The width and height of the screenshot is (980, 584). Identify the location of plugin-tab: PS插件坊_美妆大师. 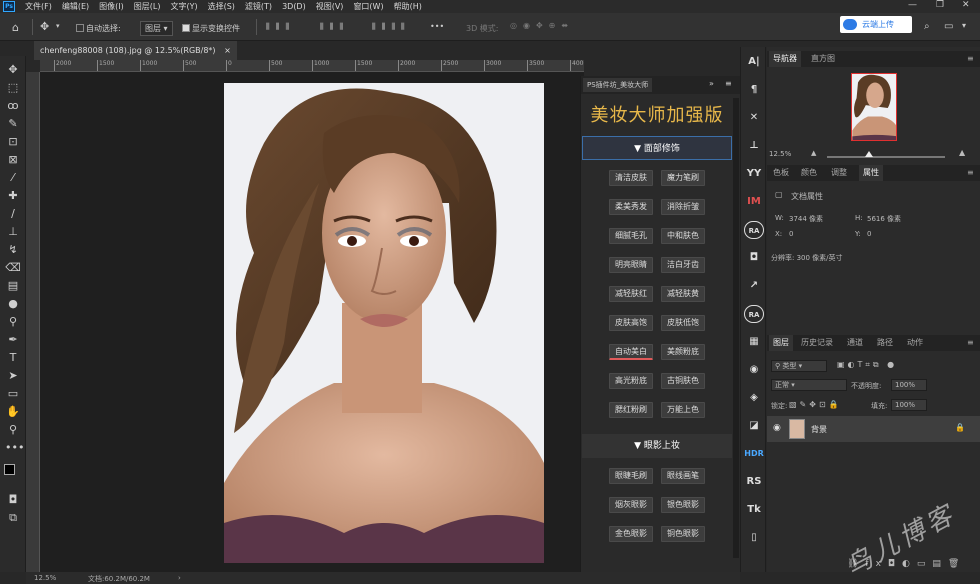
(618, 85).